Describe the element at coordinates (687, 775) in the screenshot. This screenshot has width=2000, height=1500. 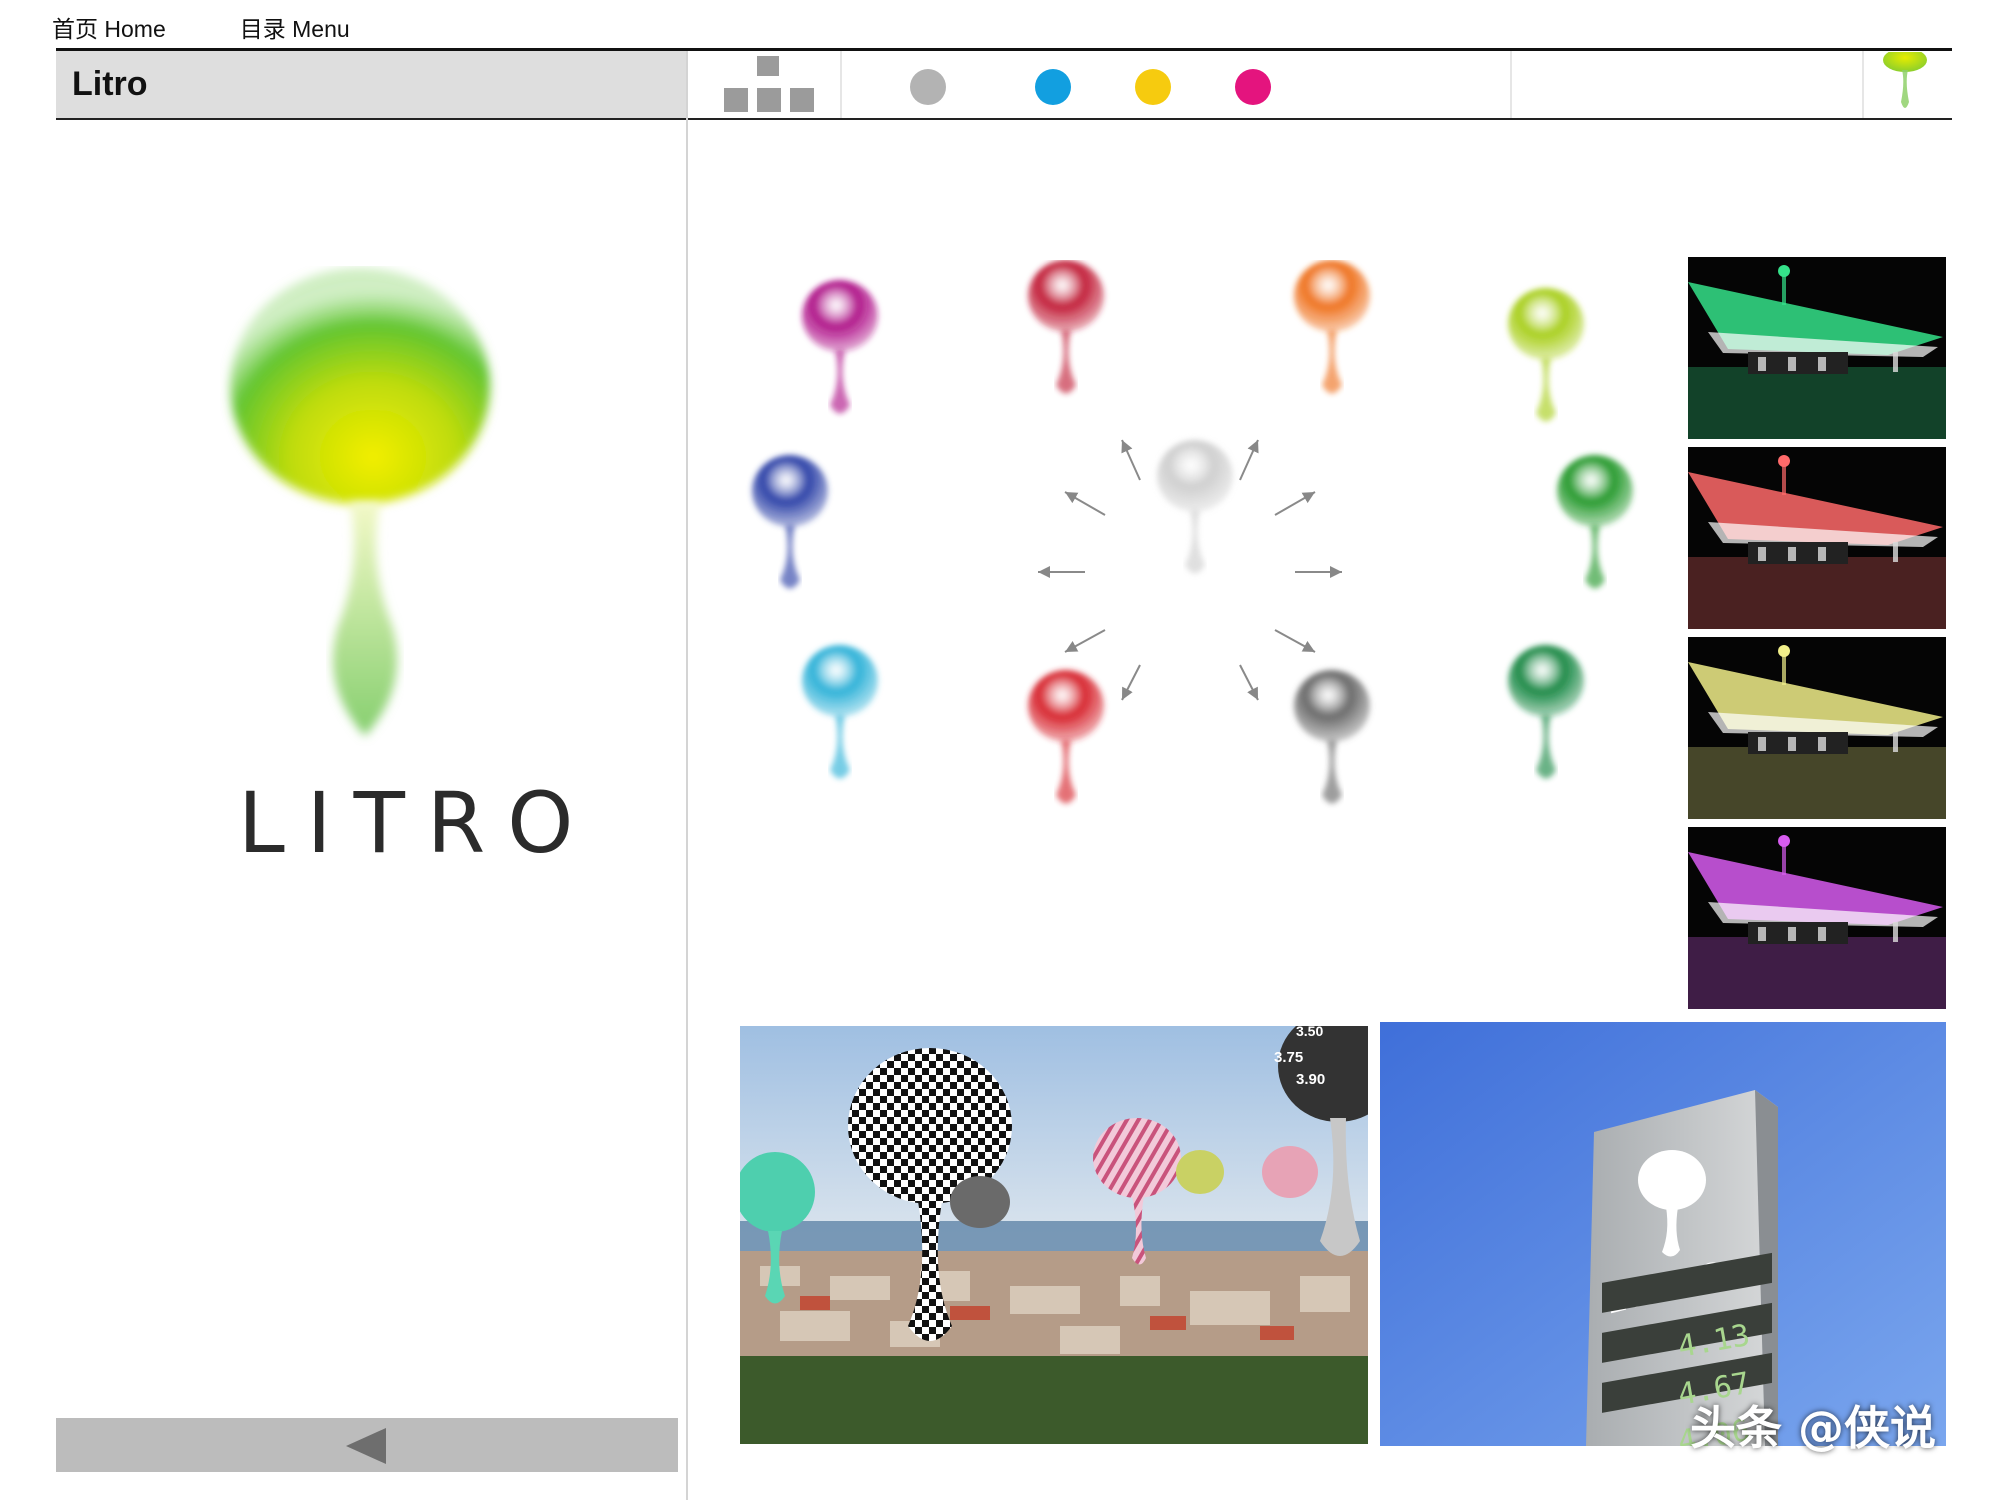
I see `main-vertical-divider` at that location.